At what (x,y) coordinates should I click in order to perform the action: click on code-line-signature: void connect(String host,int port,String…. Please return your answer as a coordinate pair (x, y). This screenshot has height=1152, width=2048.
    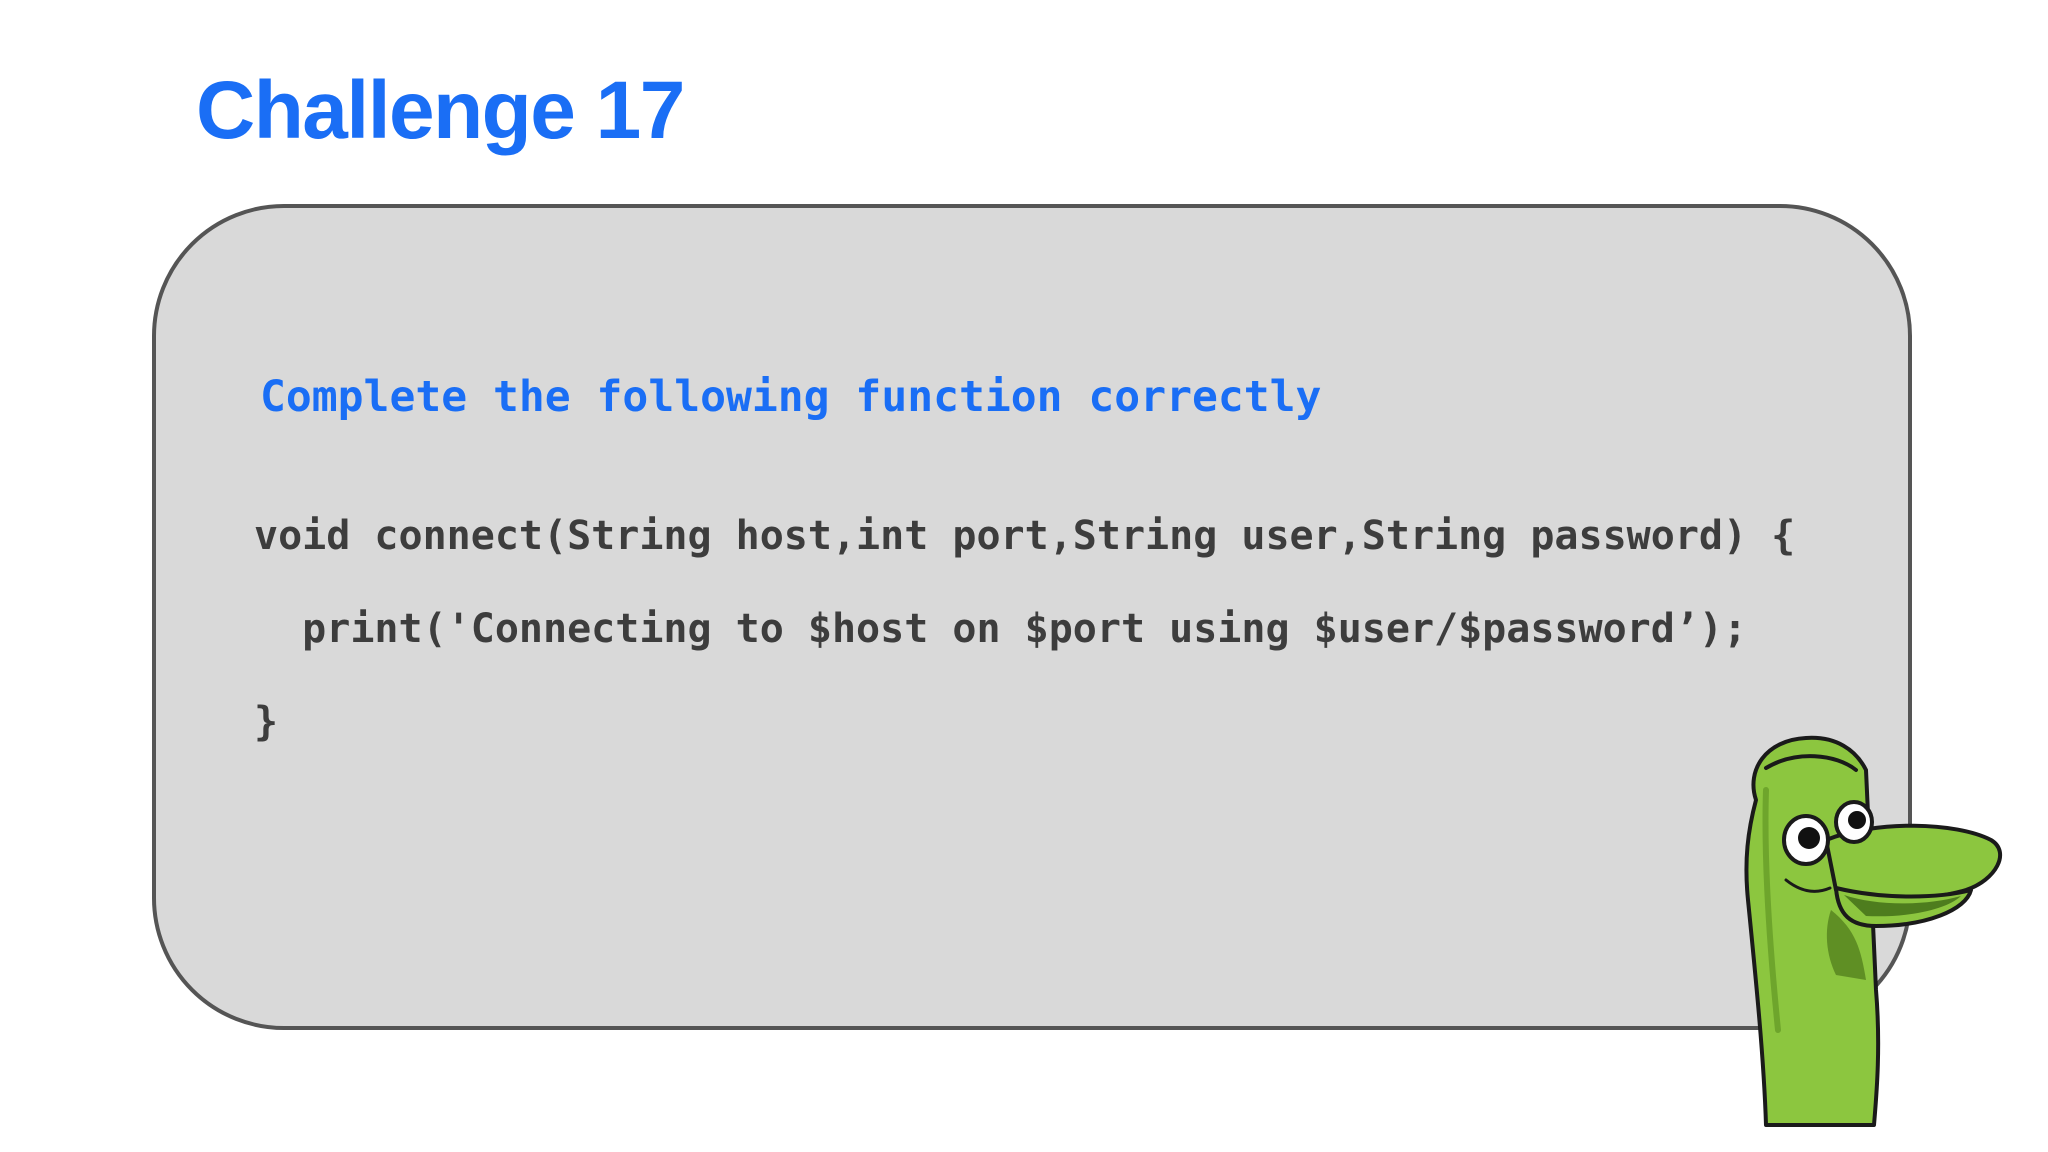
    Looking at the image, I should click on (1025, 536).